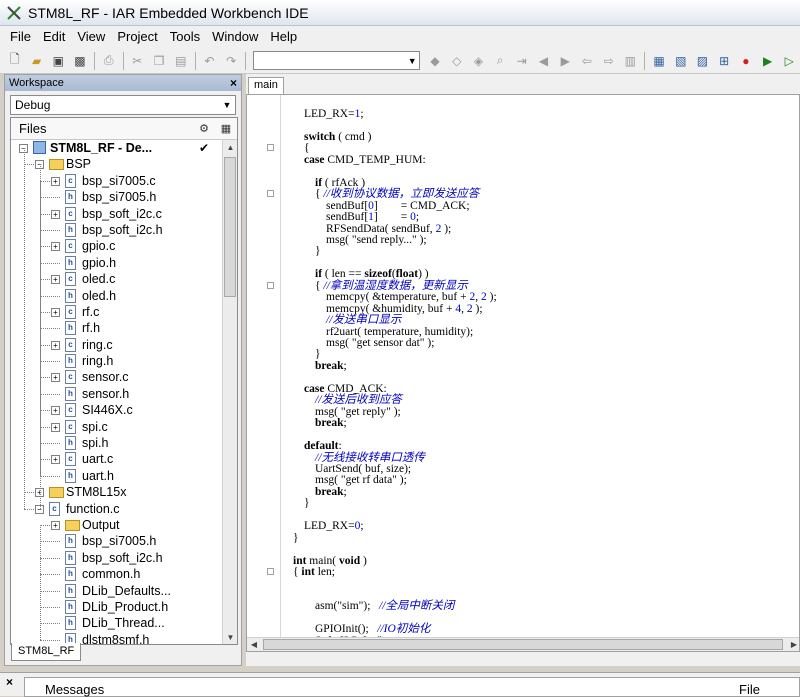 The width and height of the screenshot is (800, 697). What do you see at coordinates (117, 312) in the screenshot?
I see `tree-item: + c rf.c` at bounding box center [117, 312].